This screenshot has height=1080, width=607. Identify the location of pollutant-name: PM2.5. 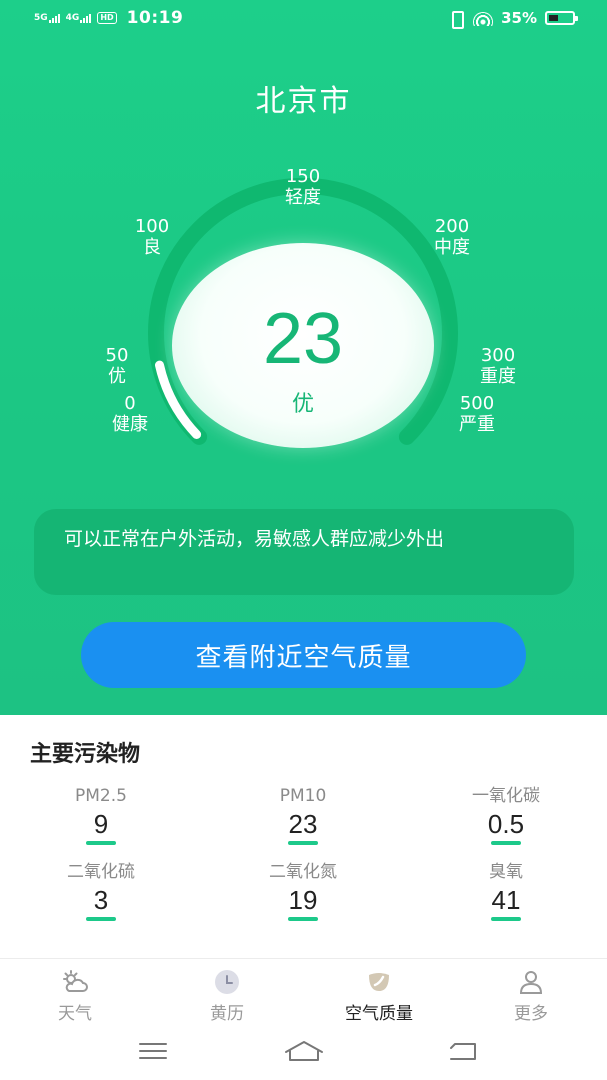
(101, 796).